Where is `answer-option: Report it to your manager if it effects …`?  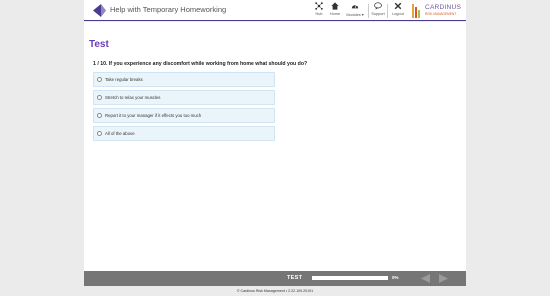 answer-option: Report it to your manager if it effects … is located at coordinates (184, 115).